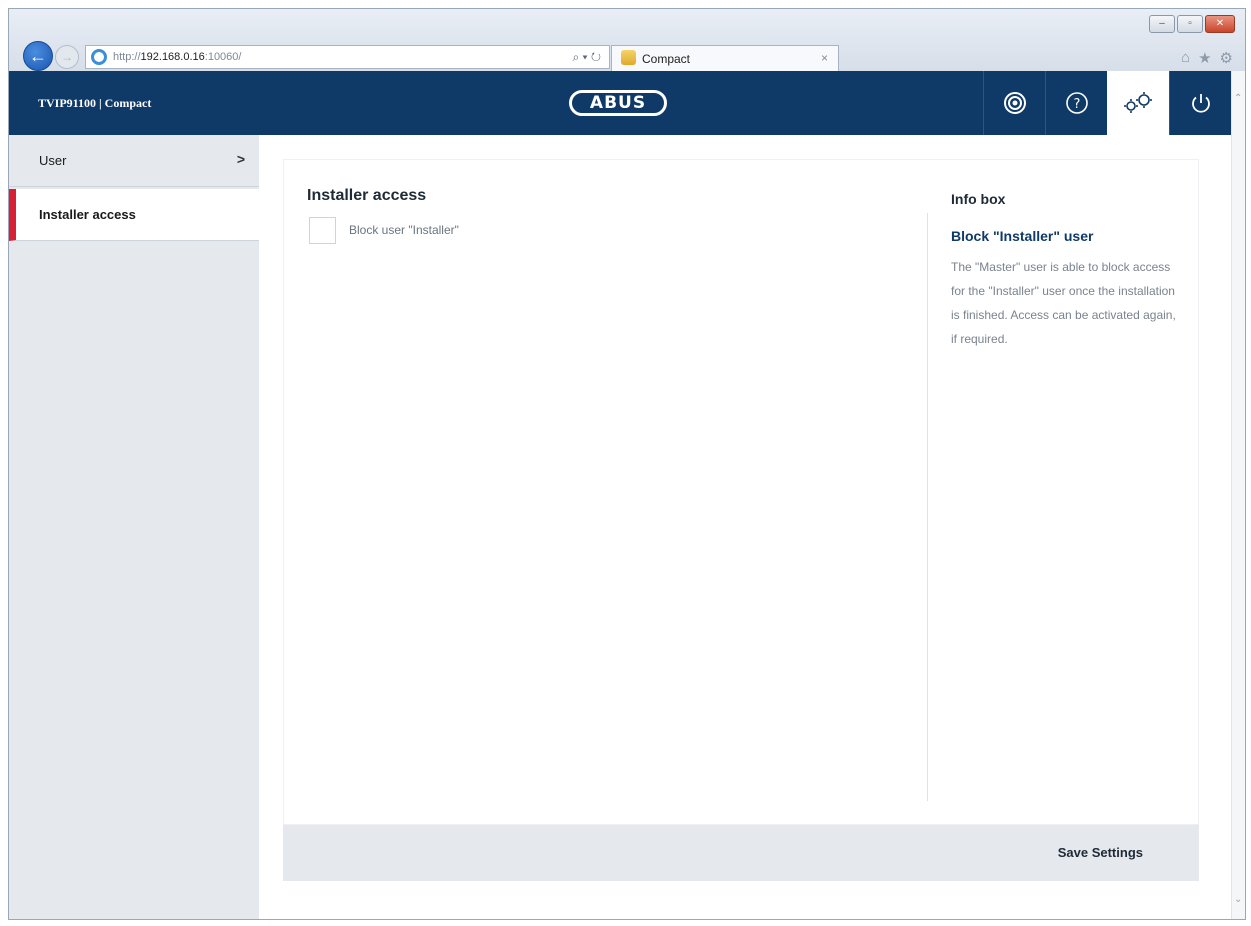 This screenshot has width=1251, height=926. I want to click on back-button: ←, so click(38, 56).